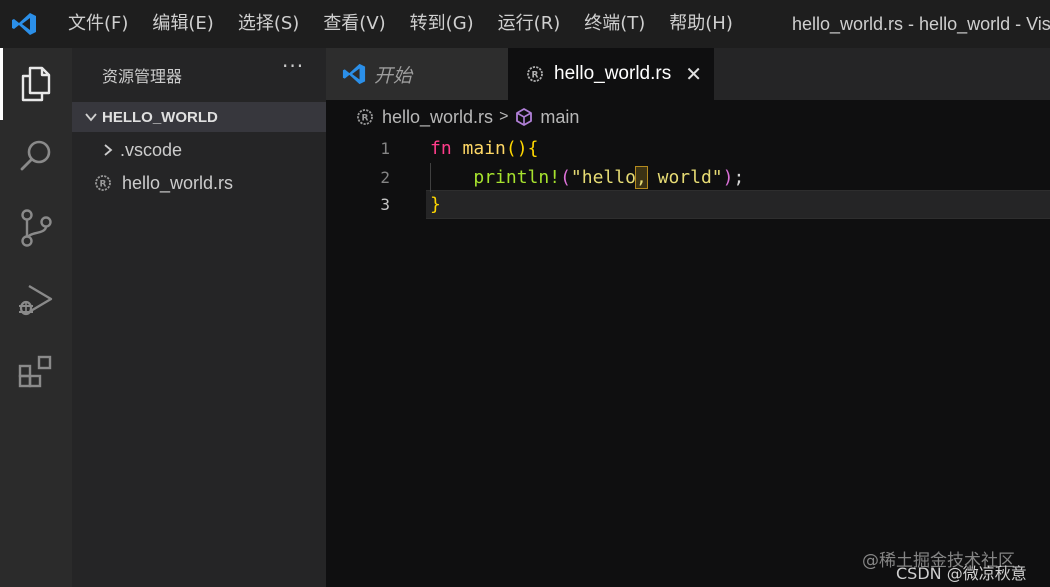 This screenshot has height=587, width=1050. Describe the element at coordinates (111, 150) in the screenshot. I see `chevron-right-icon` at that location.